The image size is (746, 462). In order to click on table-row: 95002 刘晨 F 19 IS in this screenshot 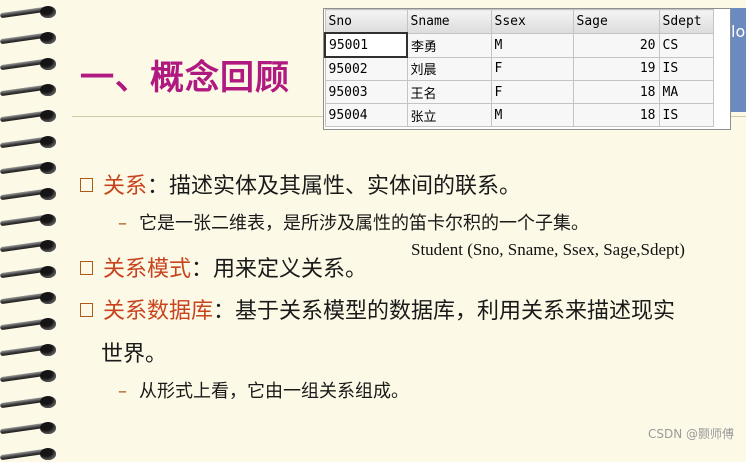, I will do `click(519, 68)`.